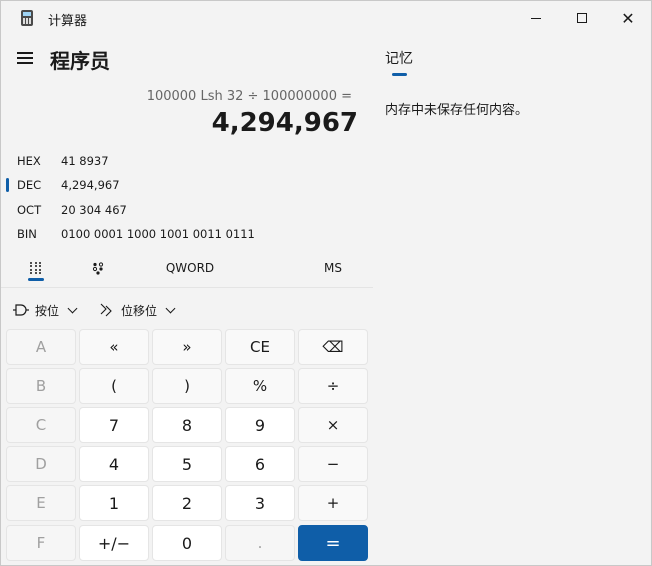 Image resolution: width=652 pixels, height=566 pixels. Describe the element at coordinates (27, 234) in the screenshot. I see `radix-label: BIN` at that location.